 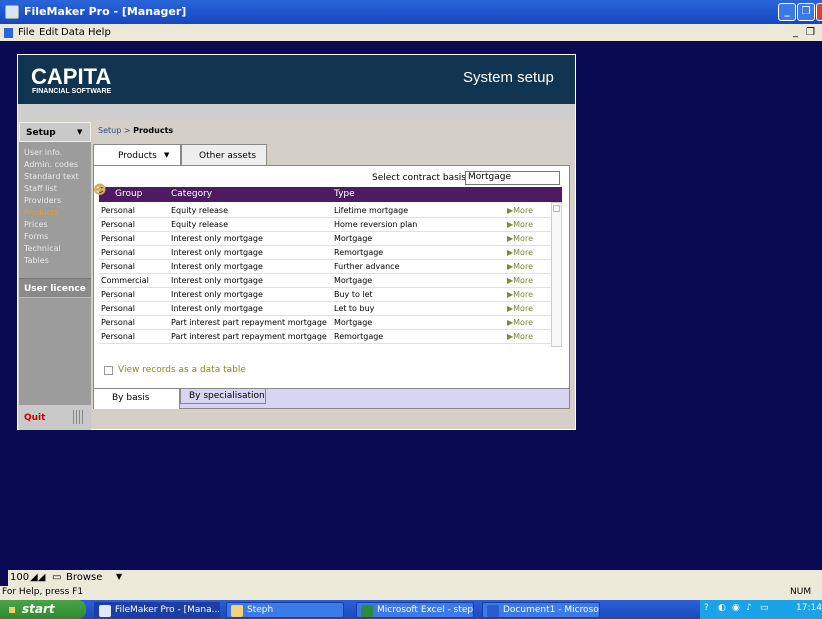 What do you see at coordinates (51, 164) in the screenshot?
I see `sidebar-item-admin-codes: Admin. codes` at bounding box center [51, 164].